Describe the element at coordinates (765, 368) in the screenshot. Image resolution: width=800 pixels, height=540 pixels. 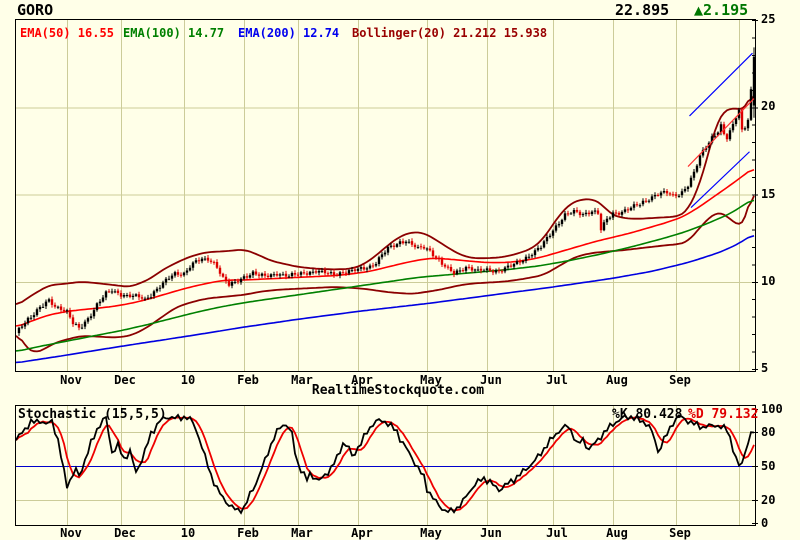
I see `price-axis-label: 5` at that location.